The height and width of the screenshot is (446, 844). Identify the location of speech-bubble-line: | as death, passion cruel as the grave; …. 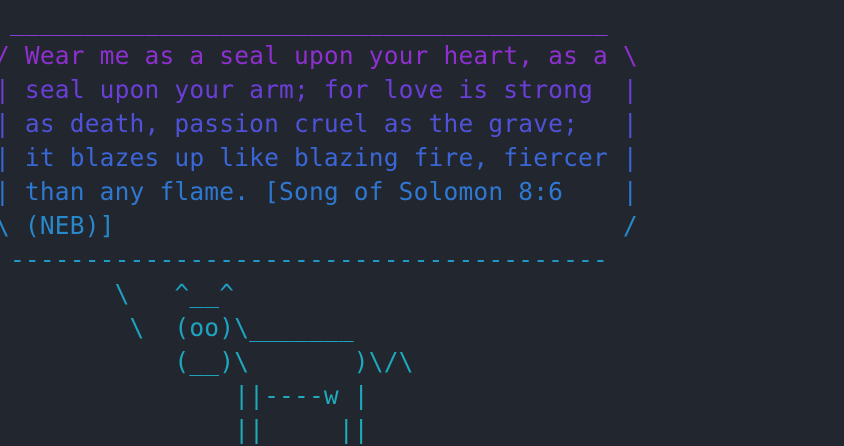
(319, 123).